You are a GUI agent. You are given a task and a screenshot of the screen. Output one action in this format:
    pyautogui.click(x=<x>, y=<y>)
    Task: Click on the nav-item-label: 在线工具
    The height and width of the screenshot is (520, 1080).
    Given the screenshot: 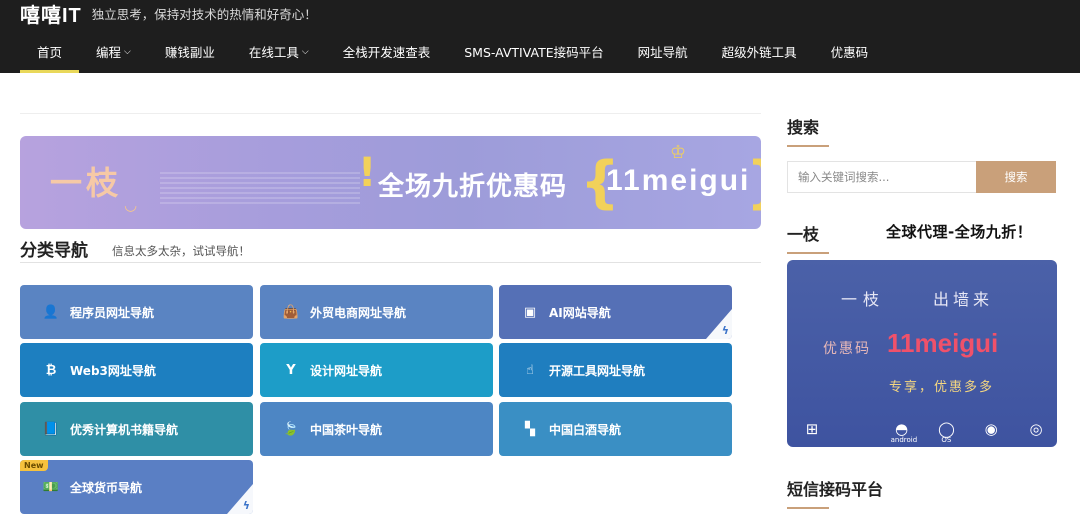 What is the action you would take?
    pyautogui.click(x=273, y=52)
    